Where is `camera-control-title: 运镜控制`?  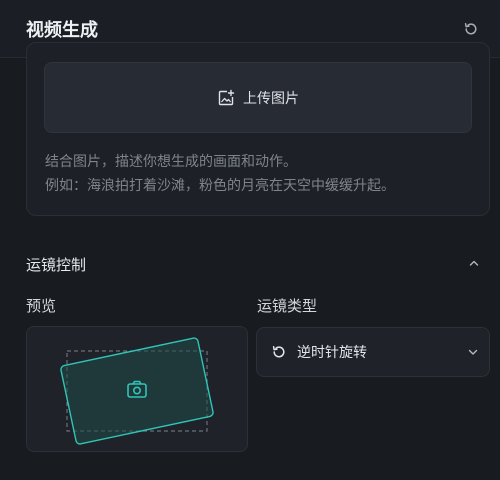
camera-control-title: 运镜控制 is located at coordinates (56, 265).